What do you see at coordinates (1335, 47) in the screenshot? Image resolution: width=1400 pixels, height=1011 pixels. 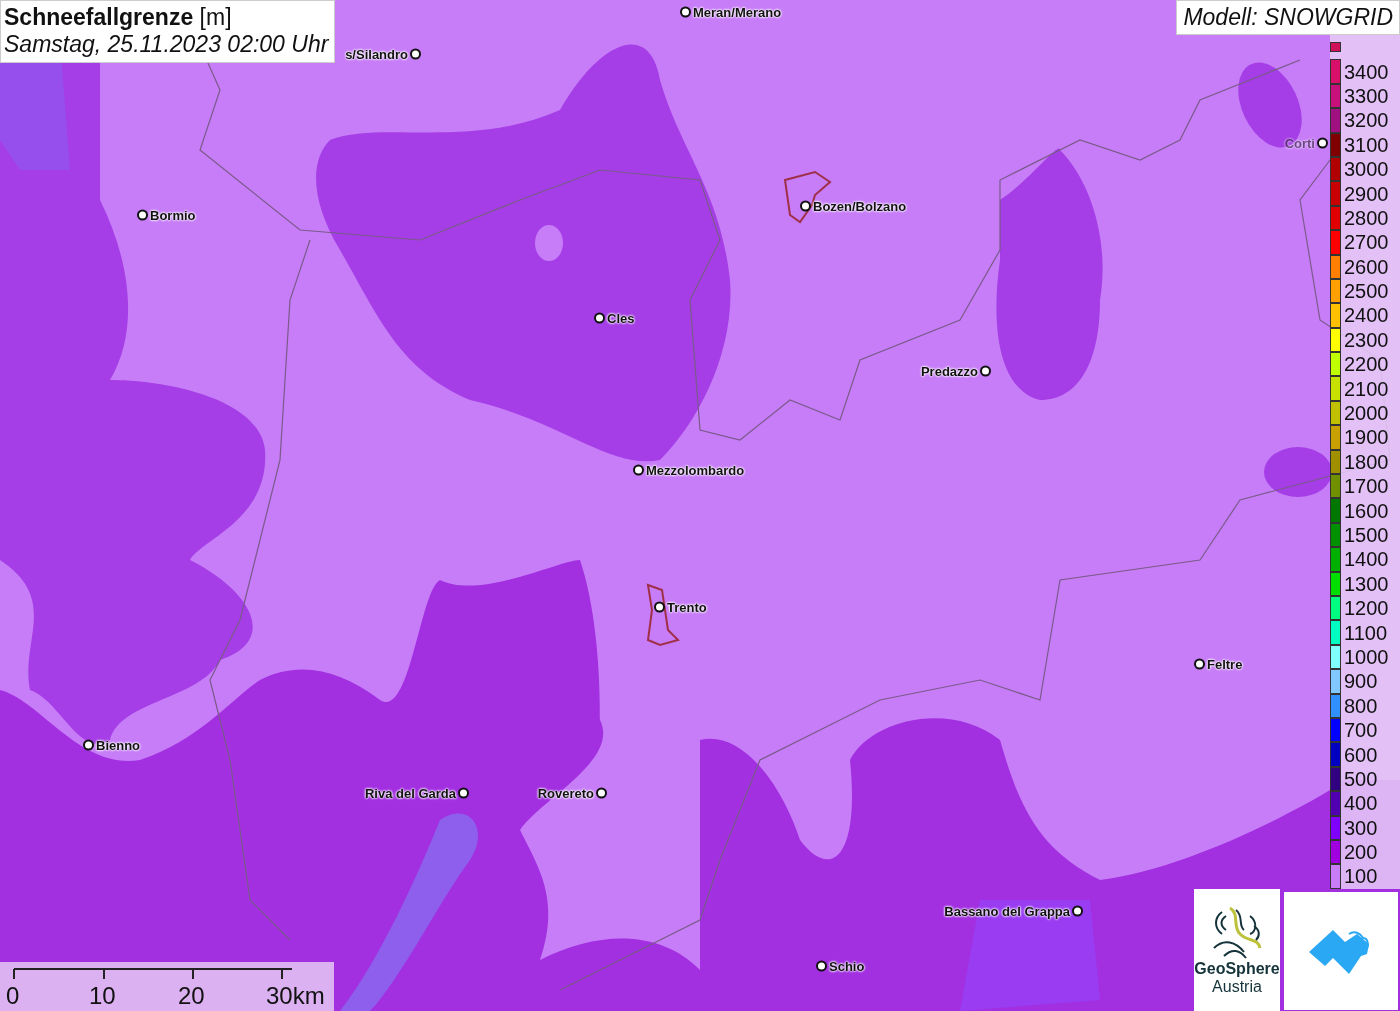 I see `legend-swatch` at bounding box center [1335, 47].